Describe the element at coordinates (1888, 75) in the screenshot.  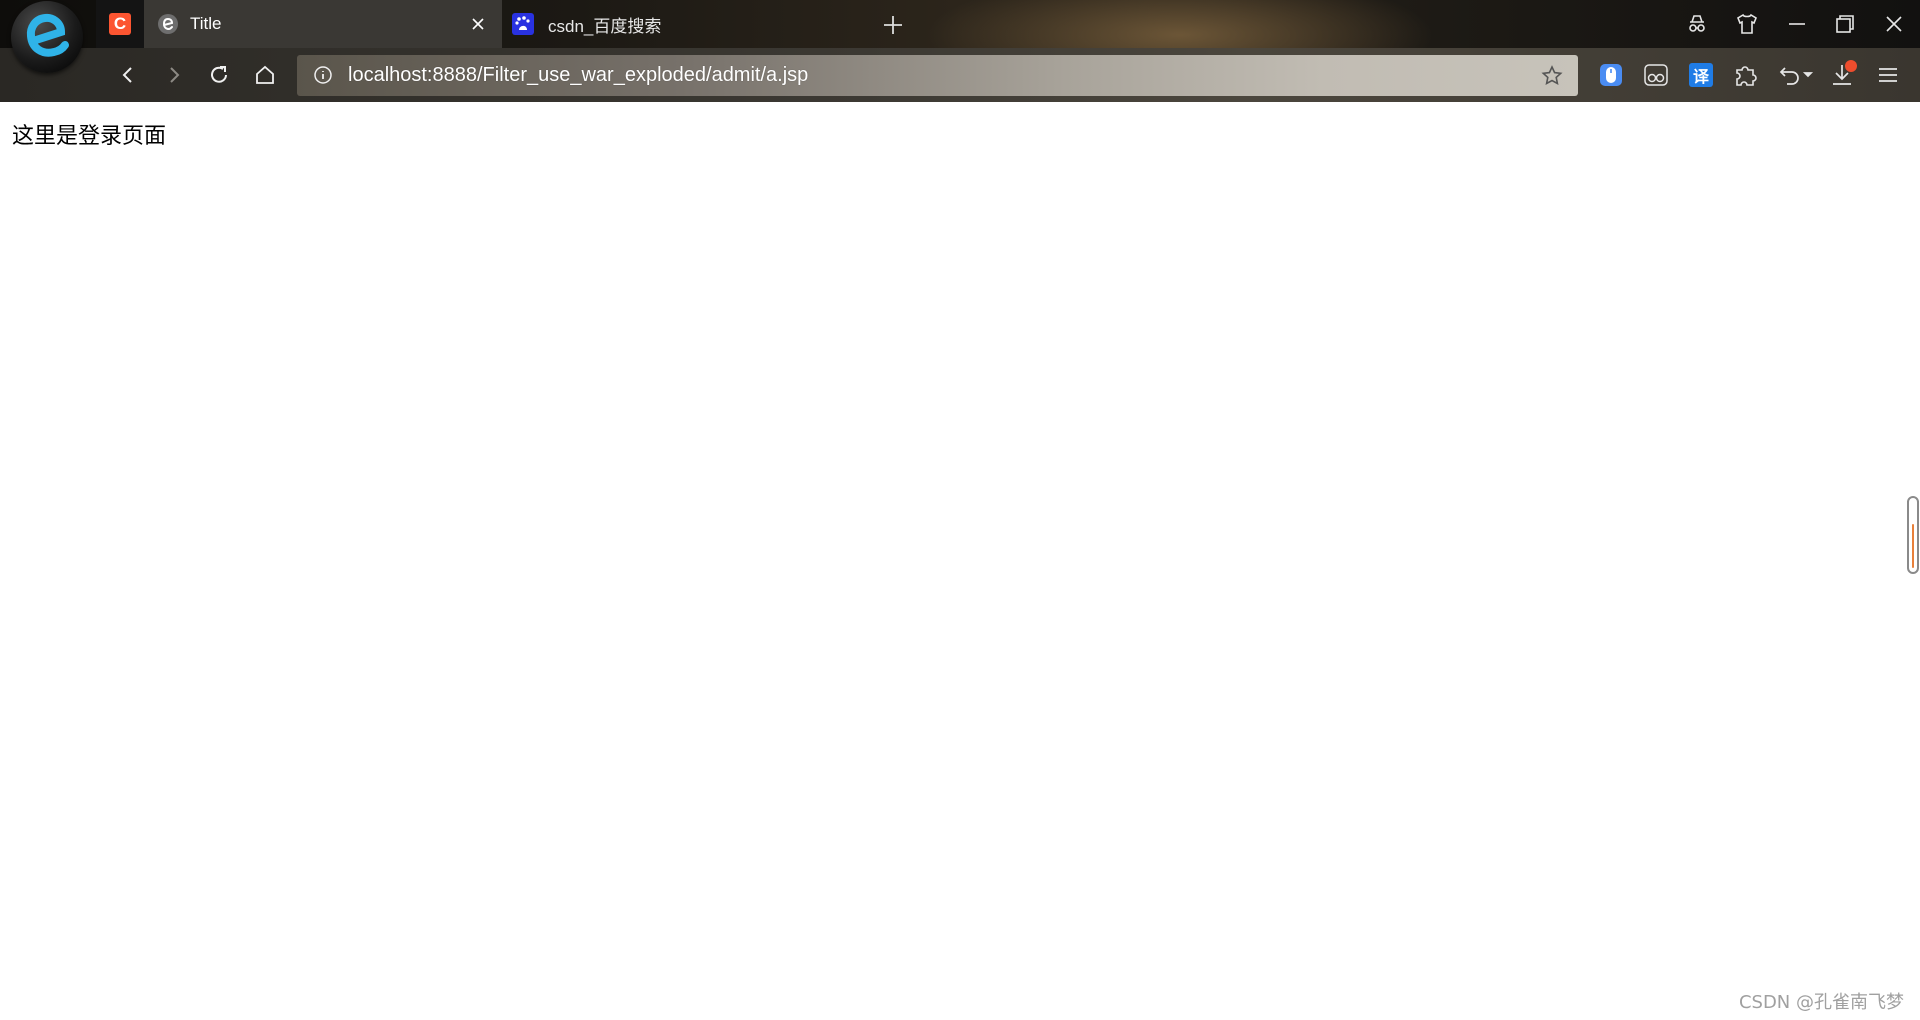
I see `menu-icon` at that location.